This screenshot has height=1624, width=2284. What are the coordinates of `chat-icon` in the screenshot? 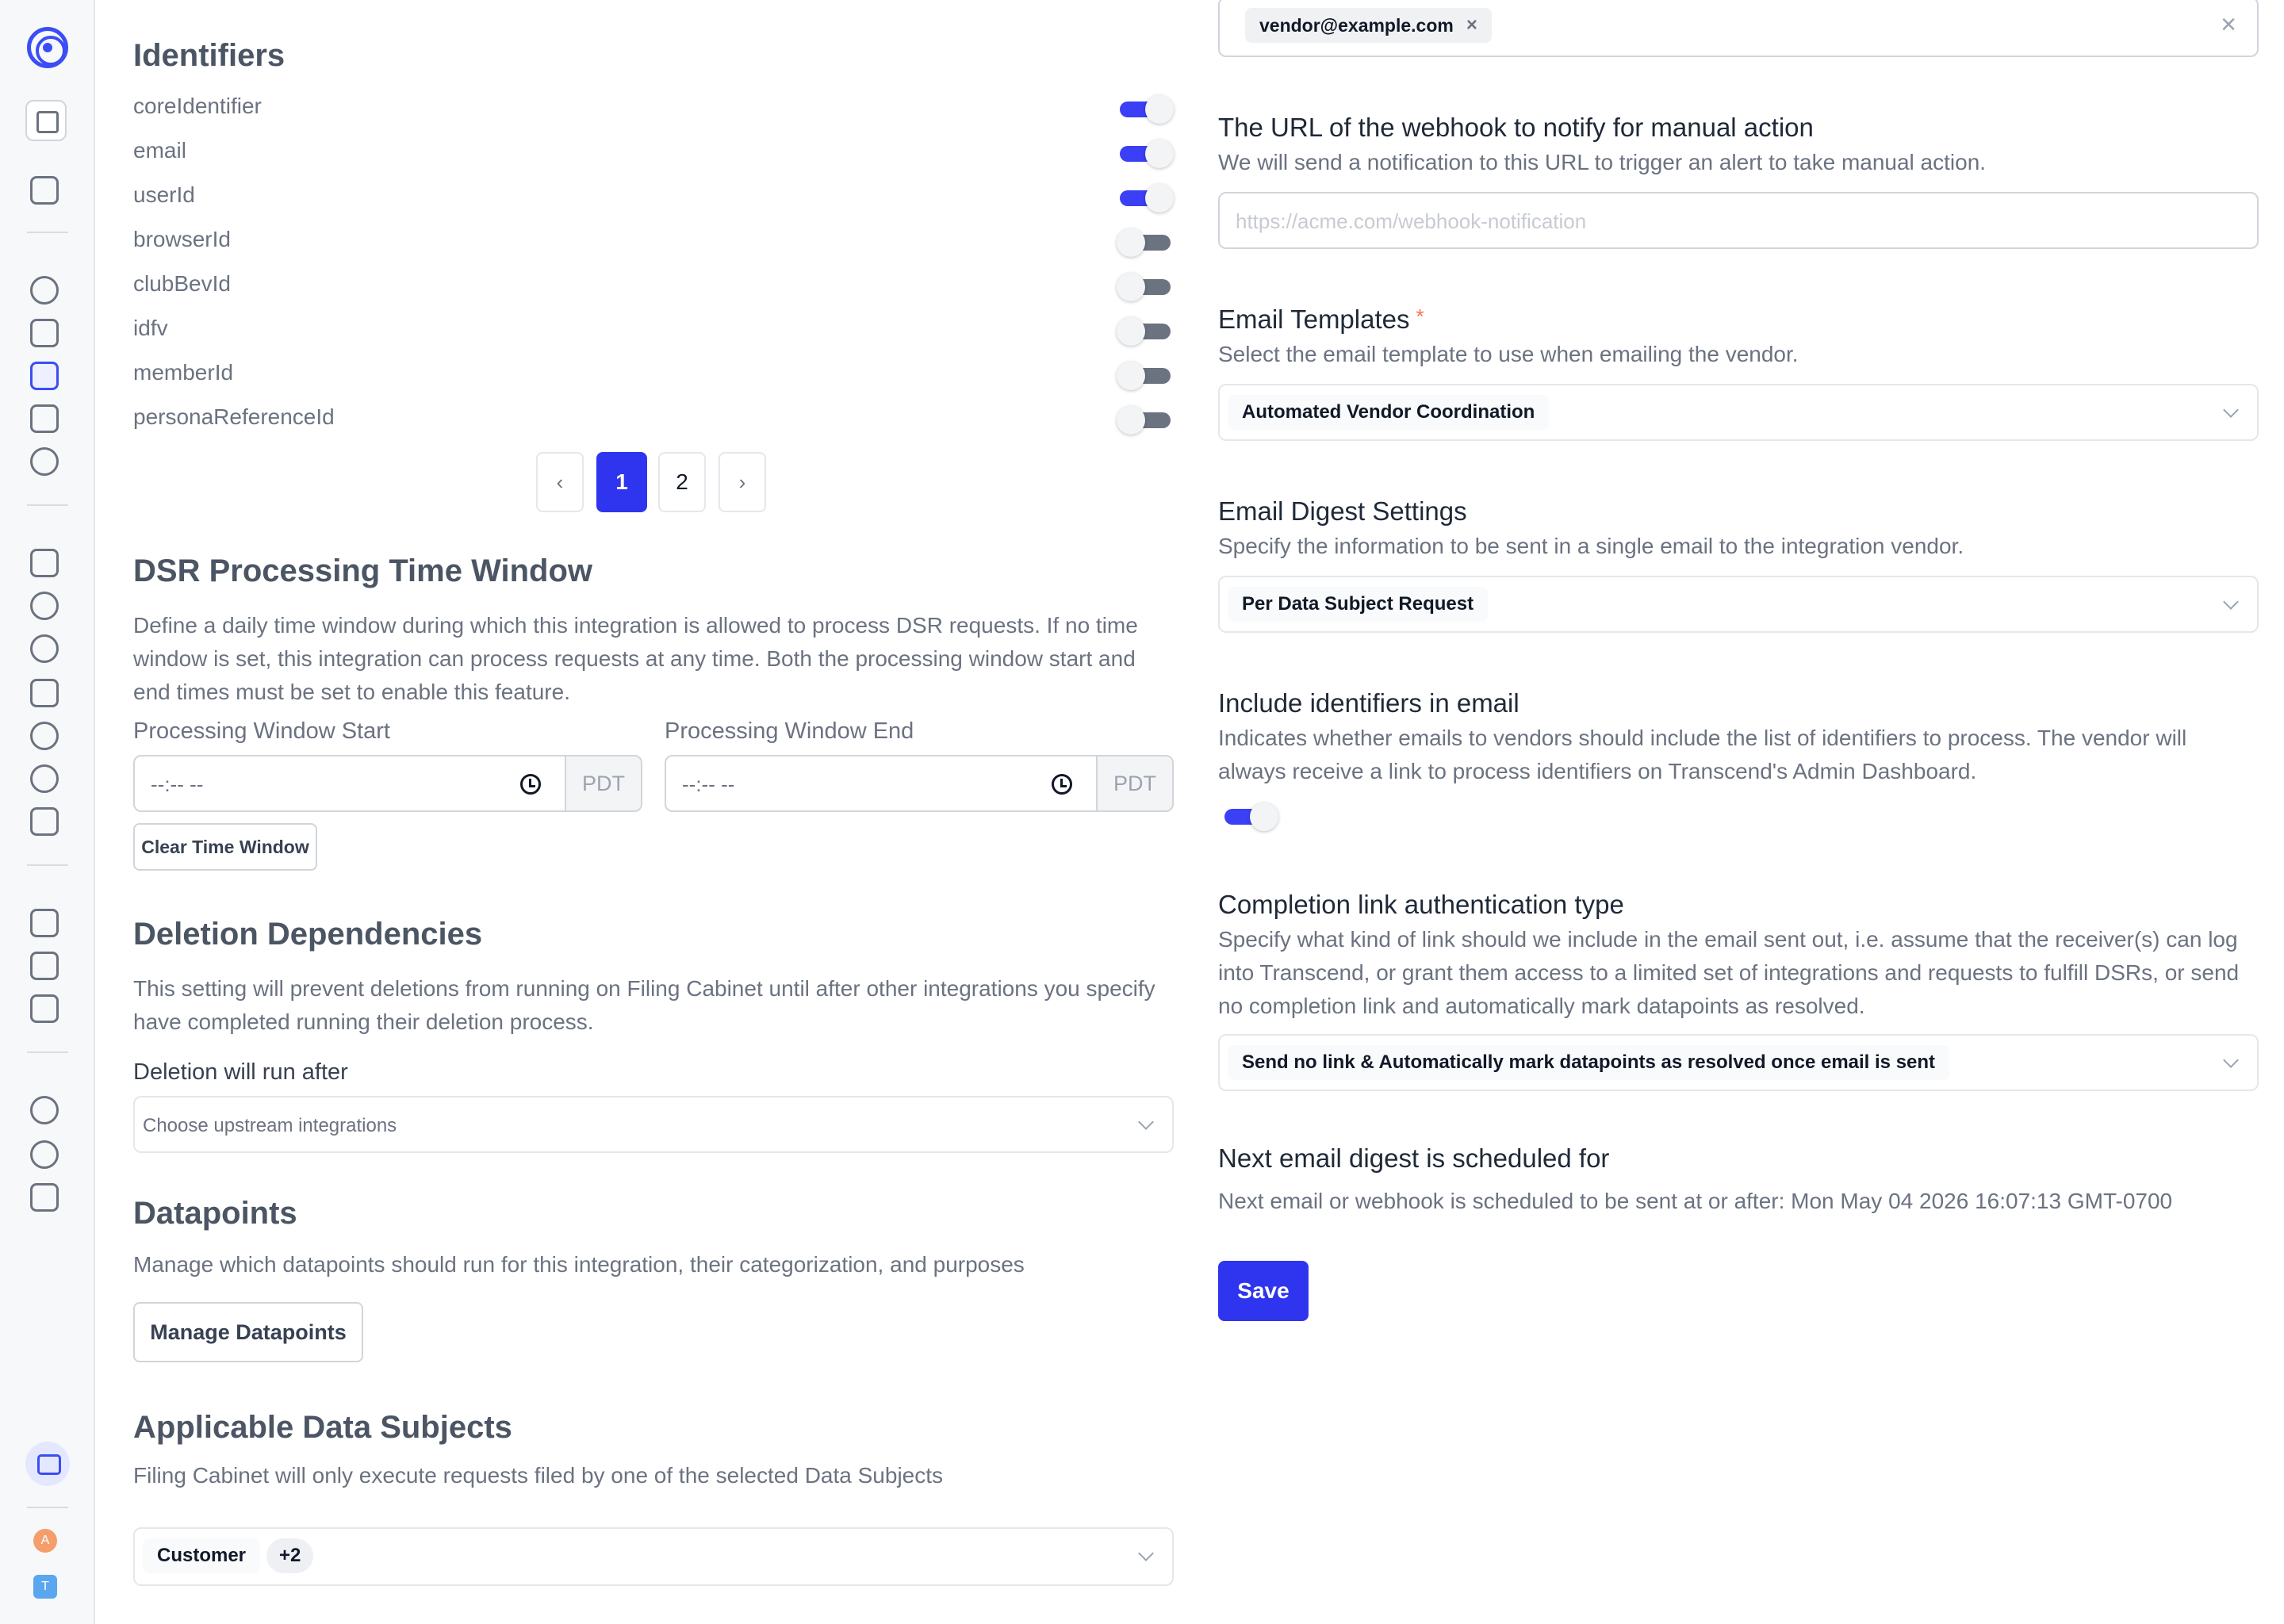 It's located at (47, 1464).